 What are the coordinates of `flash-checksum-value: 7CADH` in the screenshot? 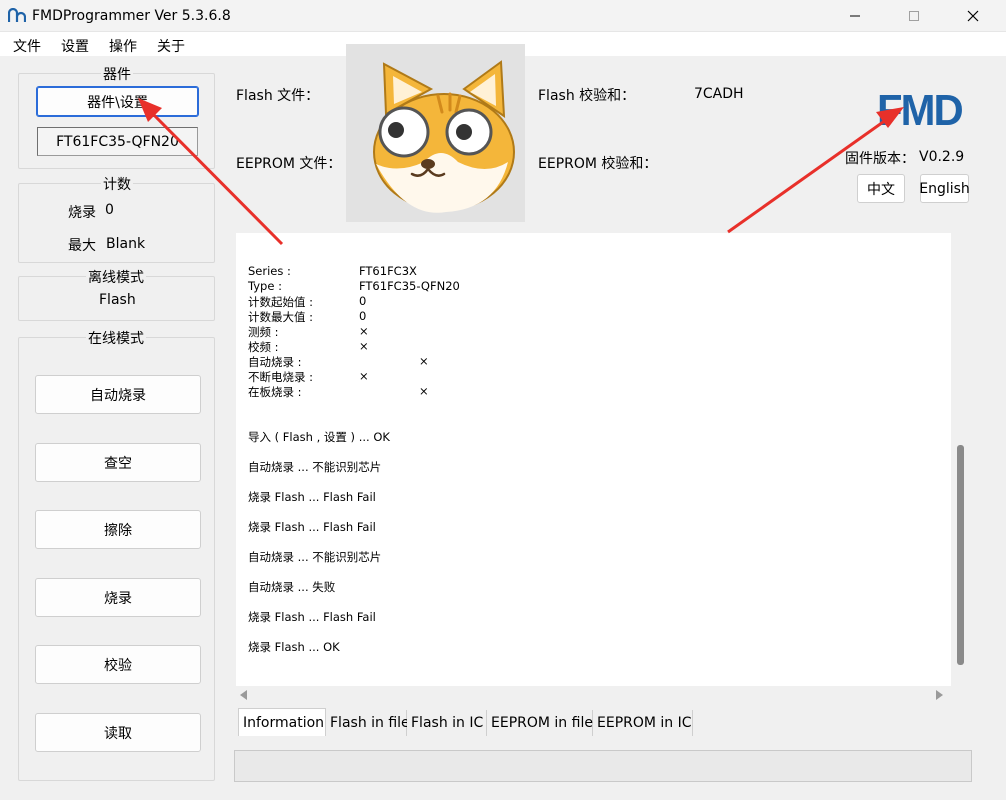 It's located at (719, 94).